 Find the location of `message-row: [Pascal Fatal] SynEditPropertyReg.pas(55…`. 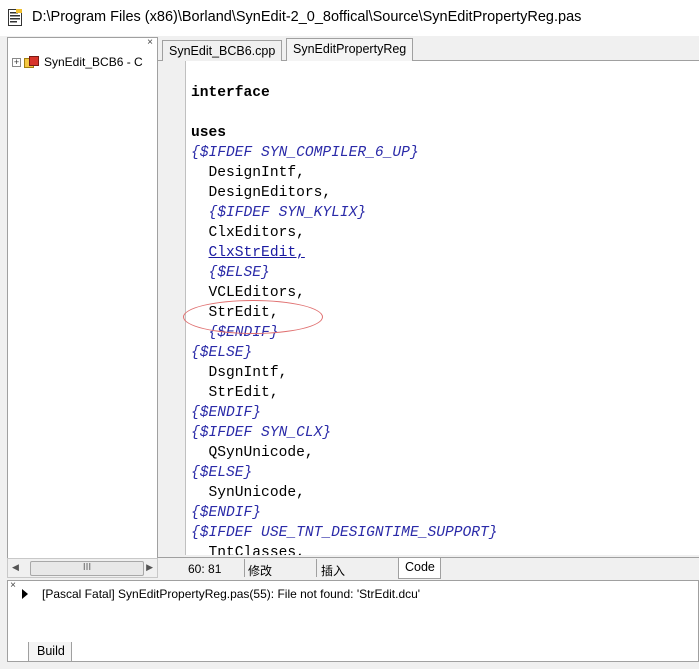

message-row: [Pascal Fatal] SynEditPropertyReg.pas(55… is located at coordinates (221, 594).